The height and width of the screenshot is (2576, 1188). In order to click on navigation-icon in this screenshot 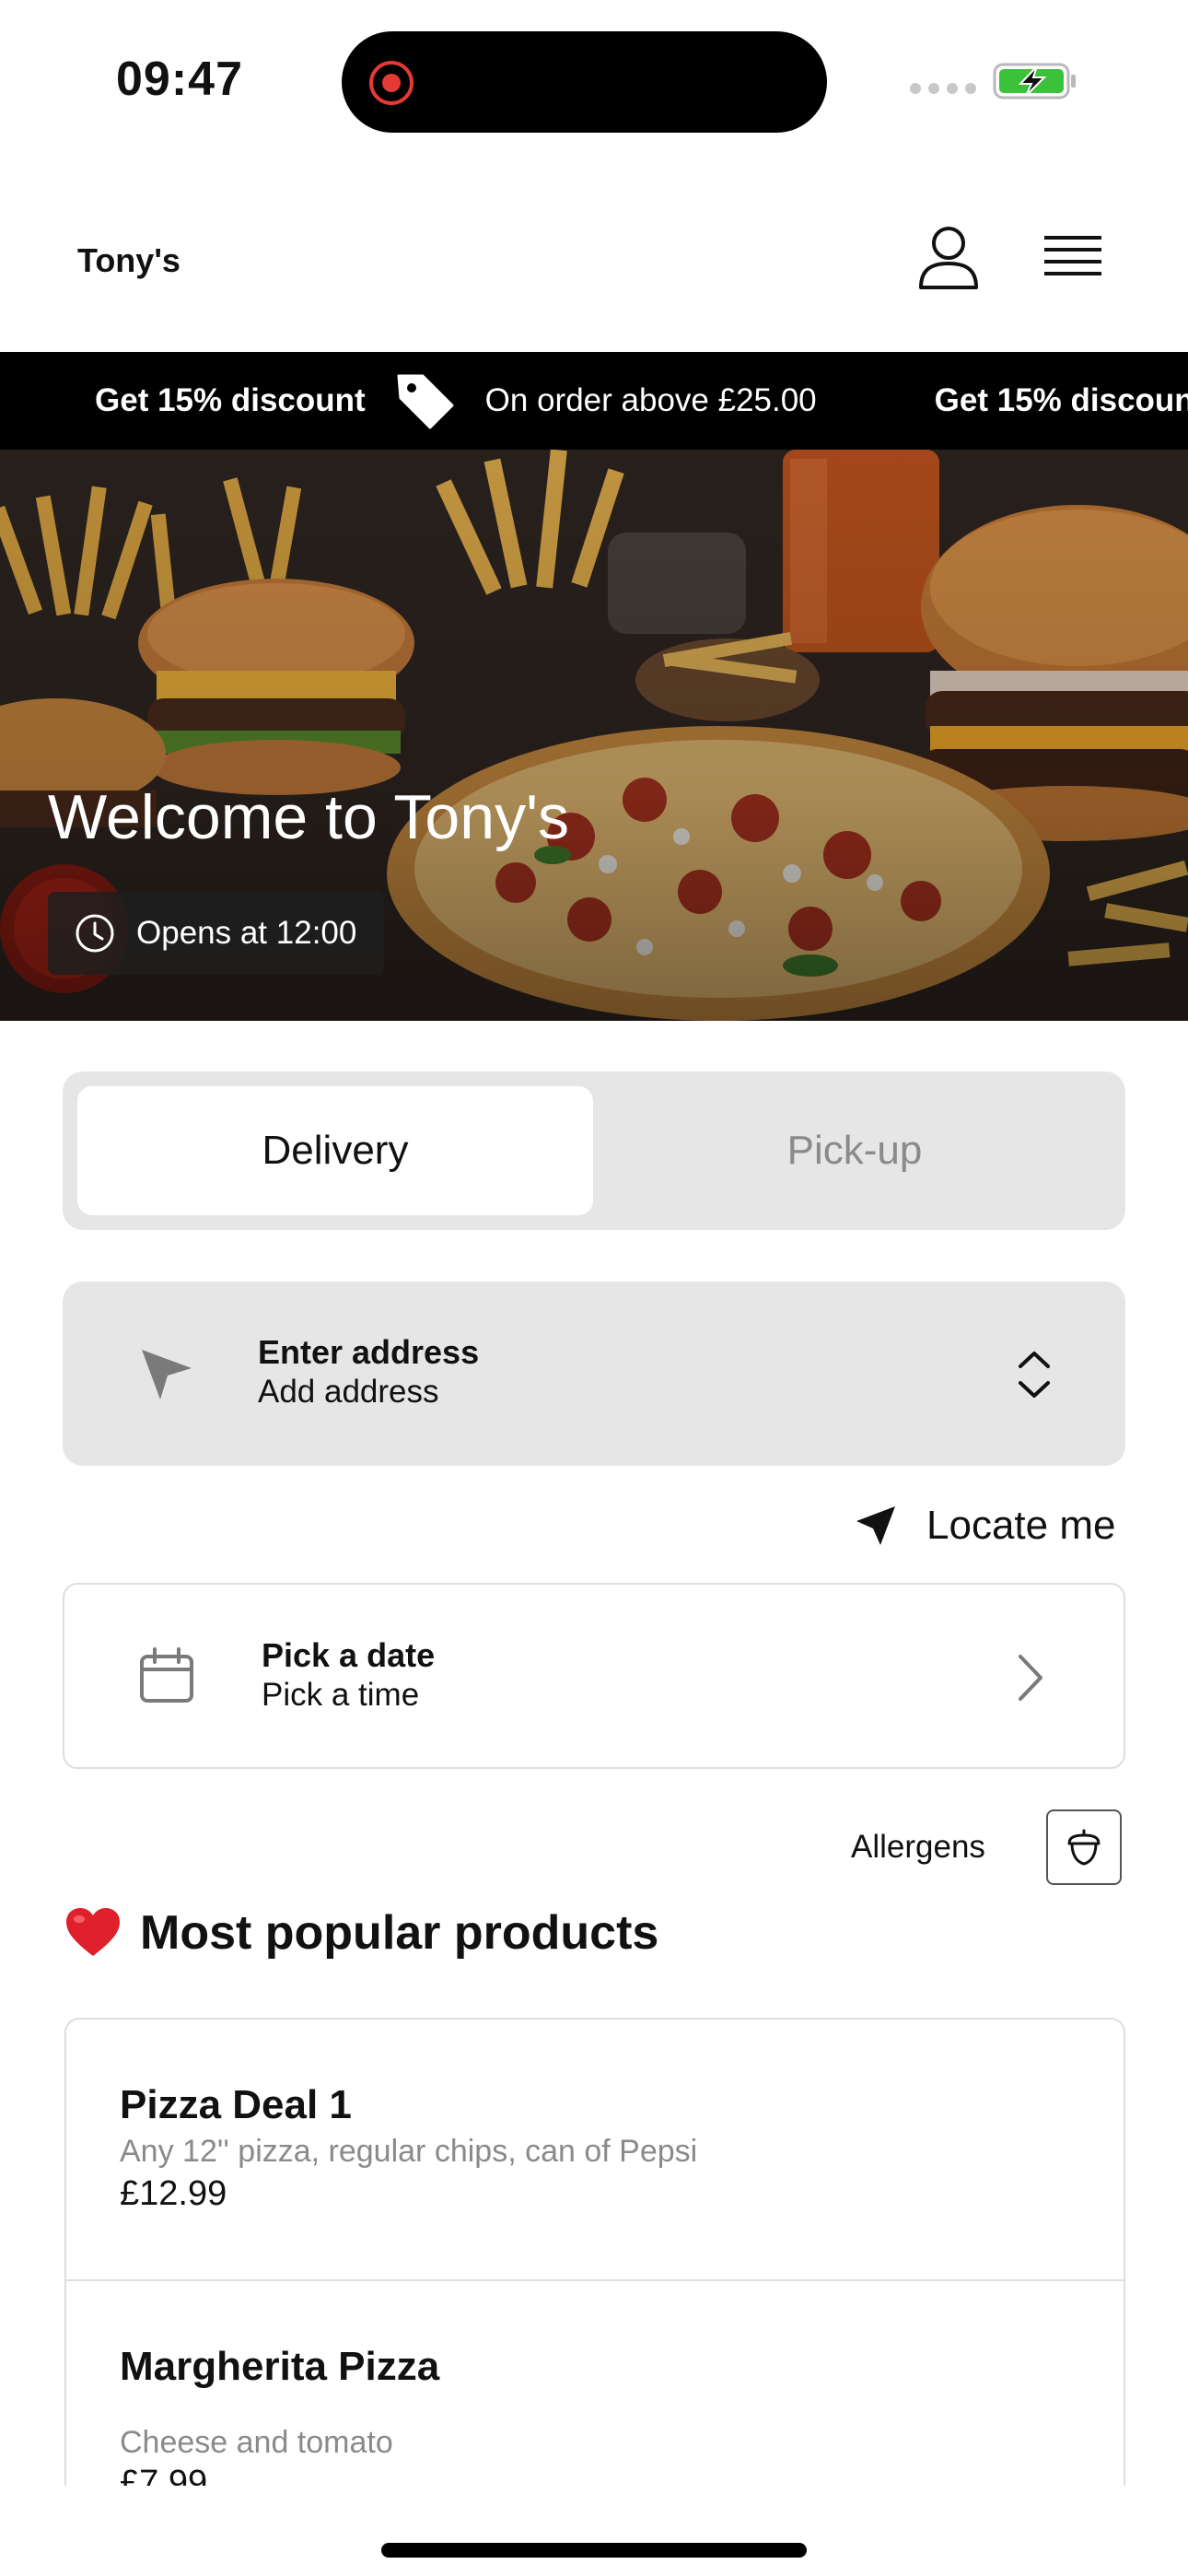, I will do `click(167, 1374)`.